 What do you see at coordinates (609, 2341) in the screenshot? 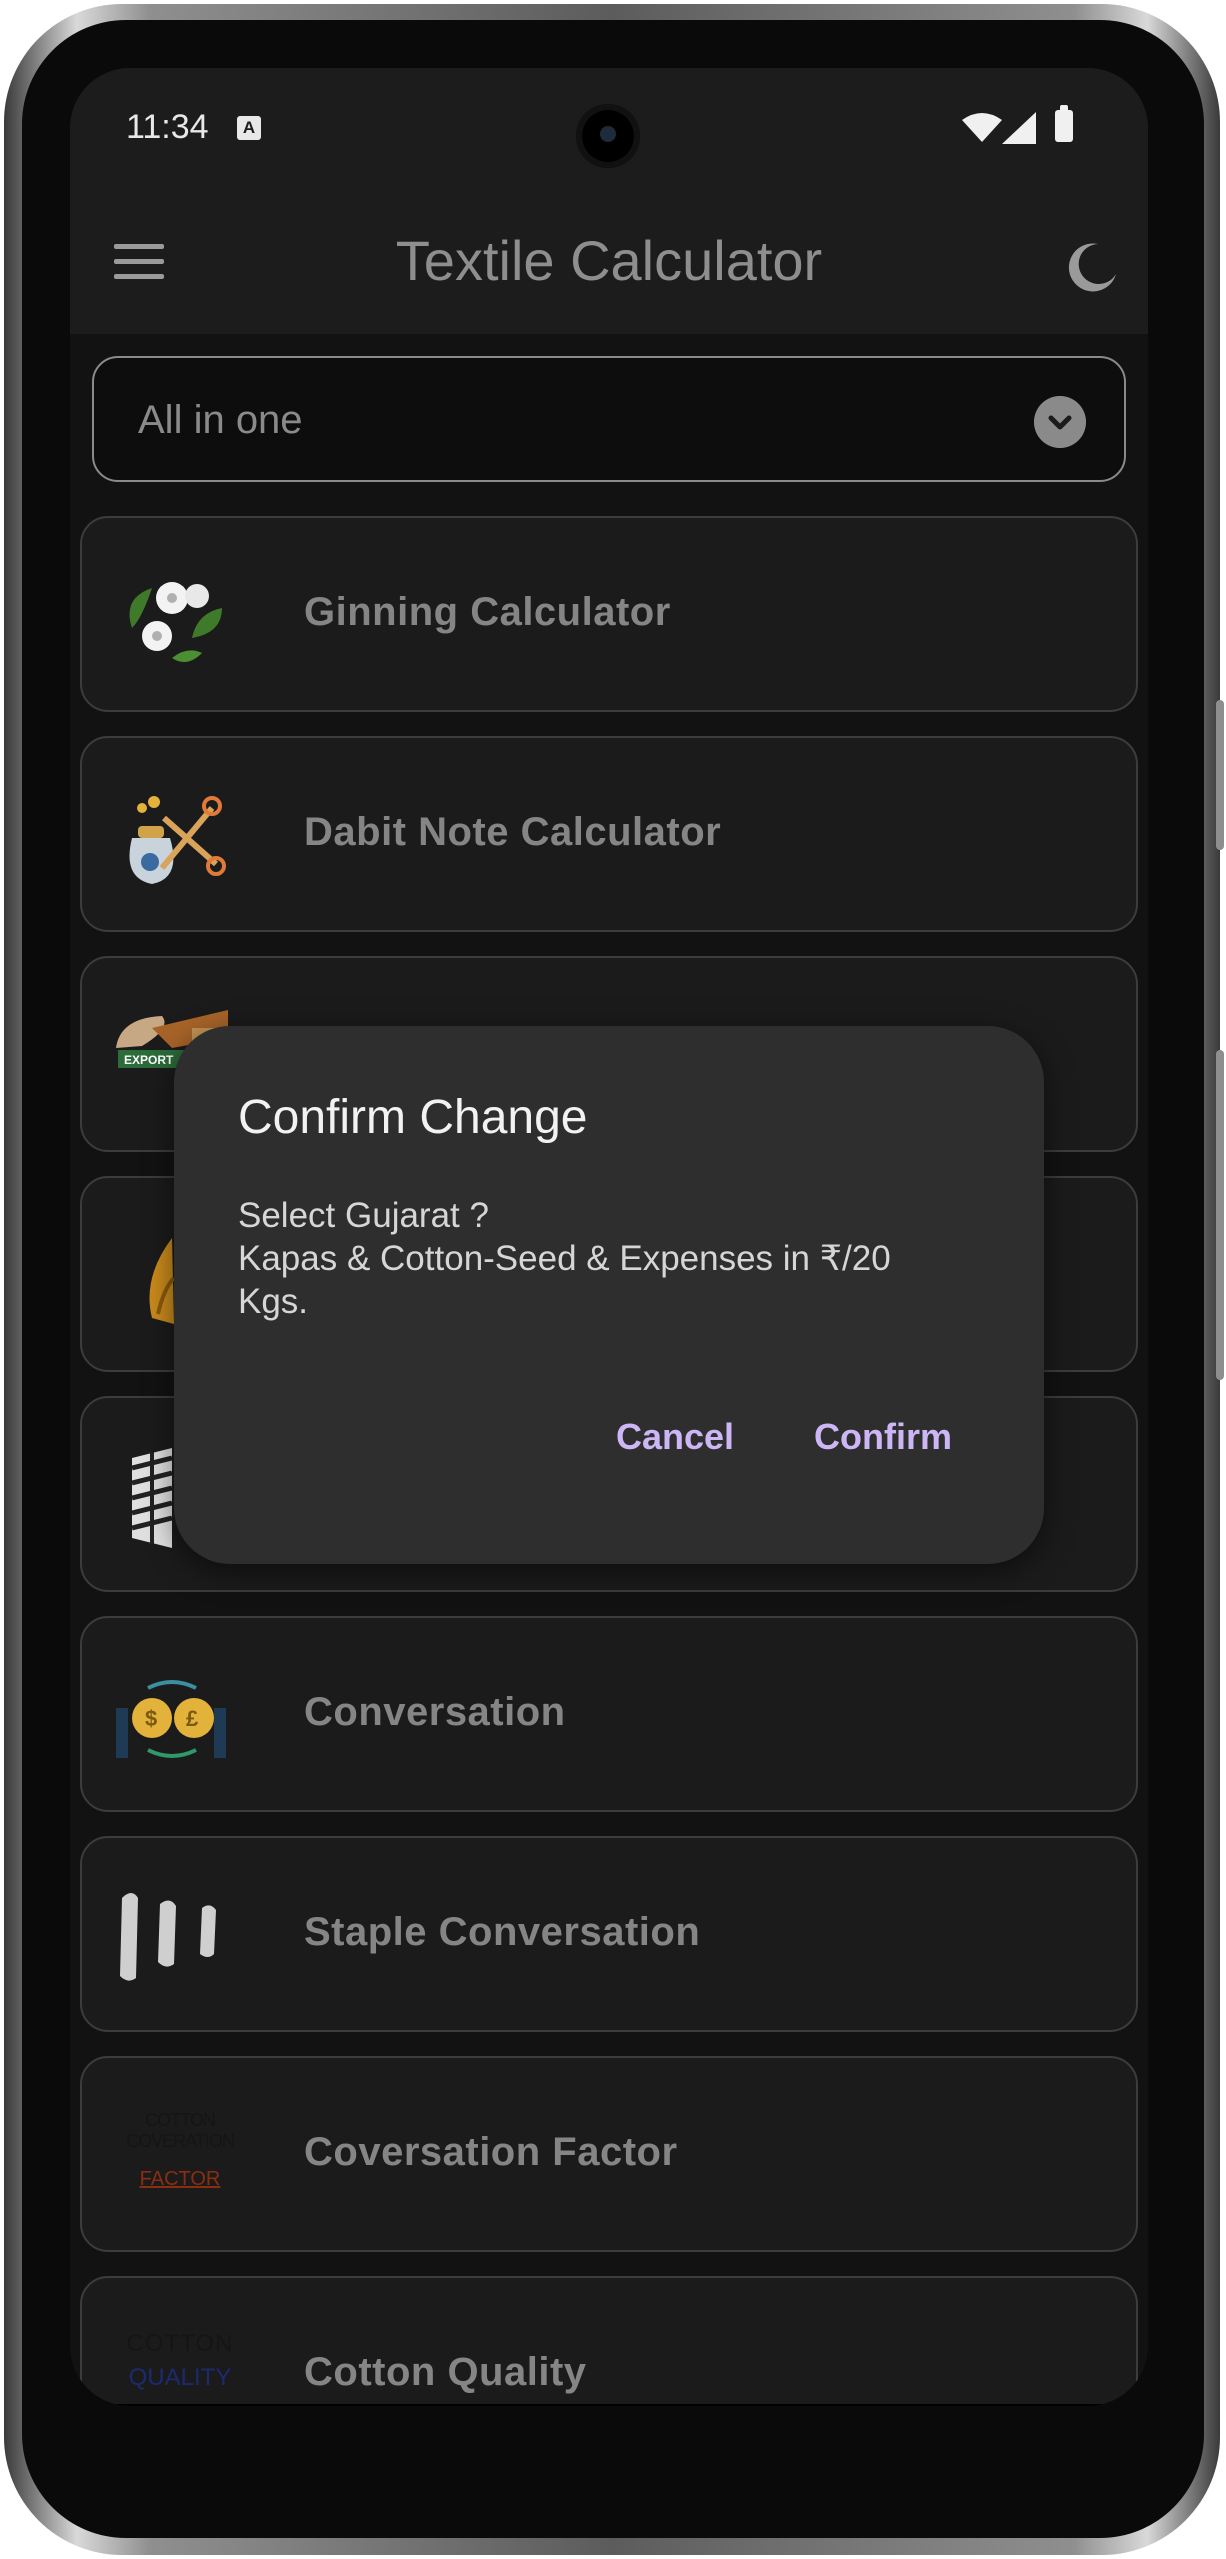
I see `card-cotton-quality: COTTON QUALITY Cotton Quality` at bounding box center [609, 2341].